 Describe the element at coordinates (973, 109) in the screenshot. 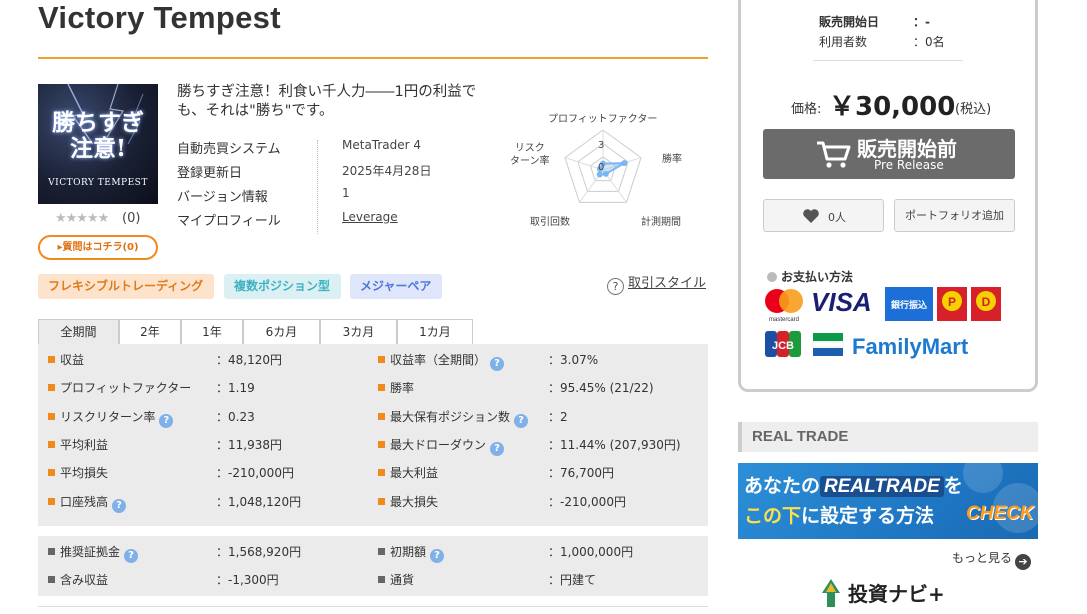

I see `price-tax: (税込)` at that location.